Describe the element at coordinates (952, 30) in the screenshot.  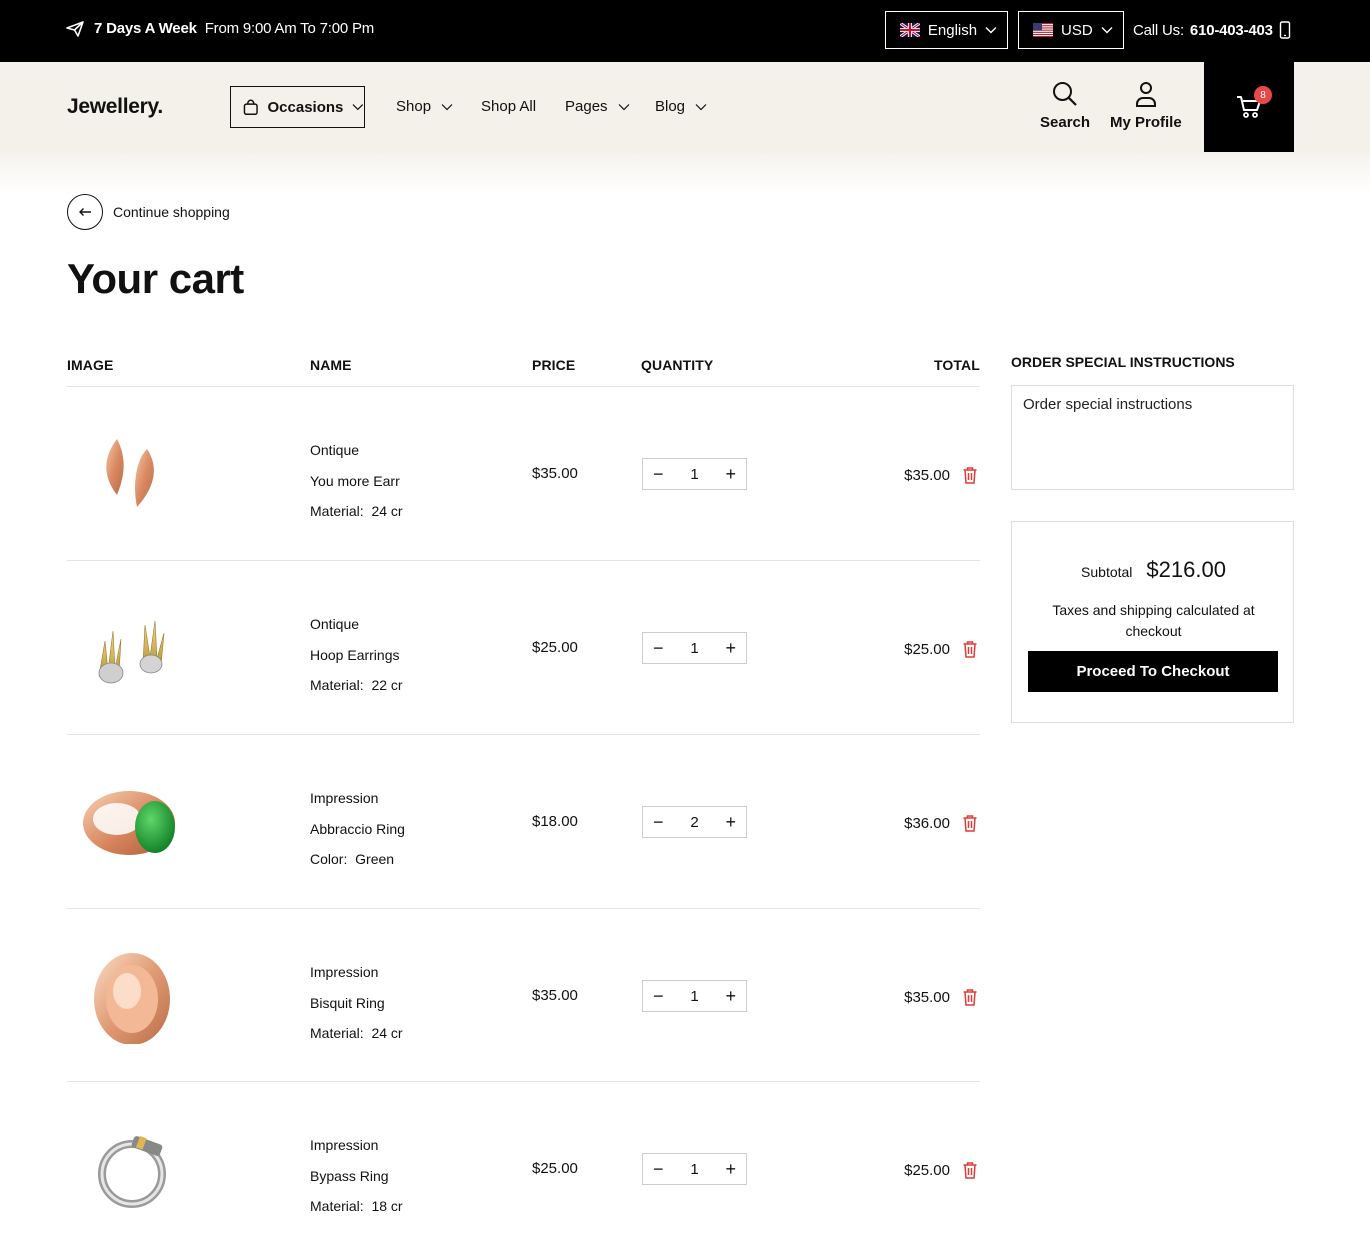
I see `language-label: English` at that location.